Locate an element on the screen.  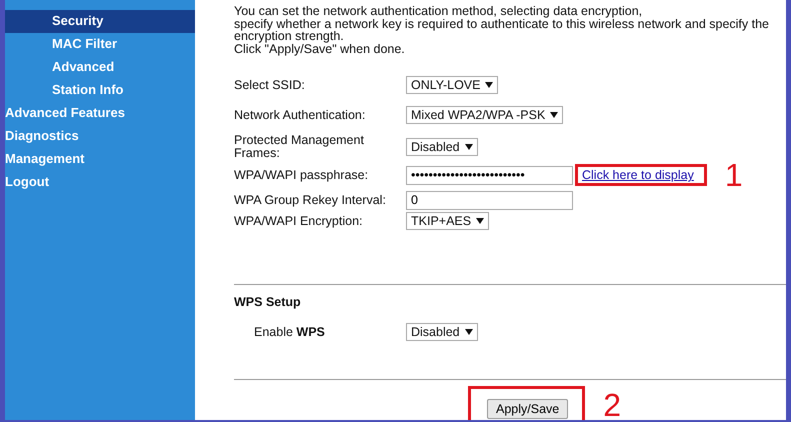
display-link: Click here to display is located at coordinates (638, 175).